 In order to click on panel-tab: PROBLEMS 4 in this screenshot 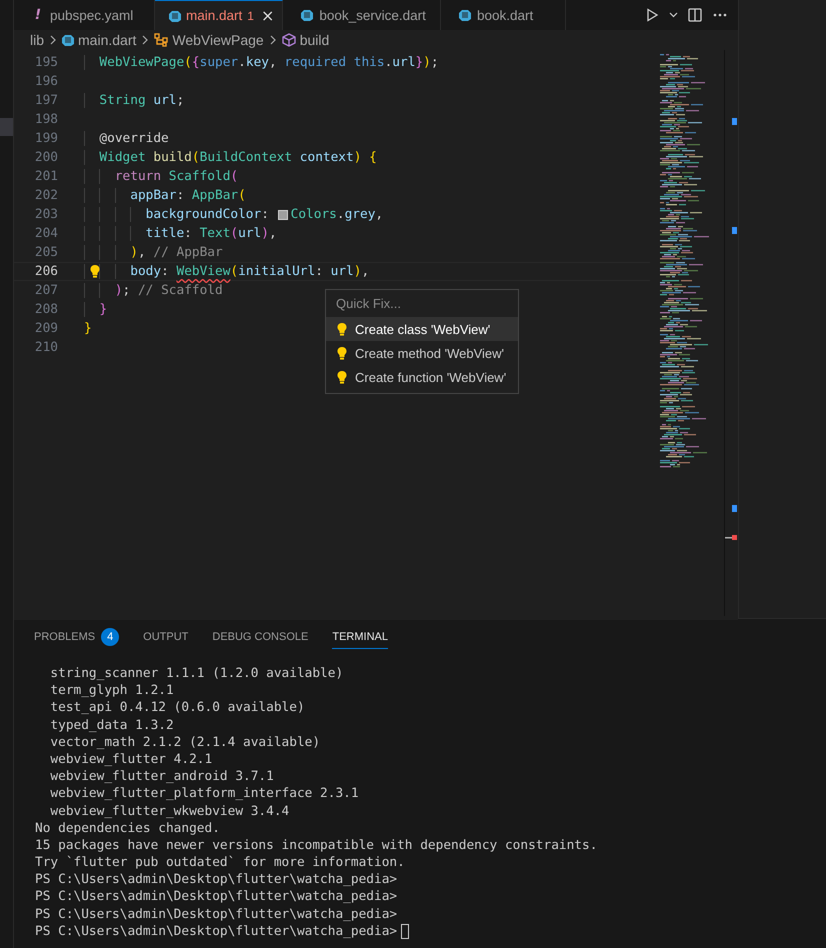, I will do `click(83, 637)`.